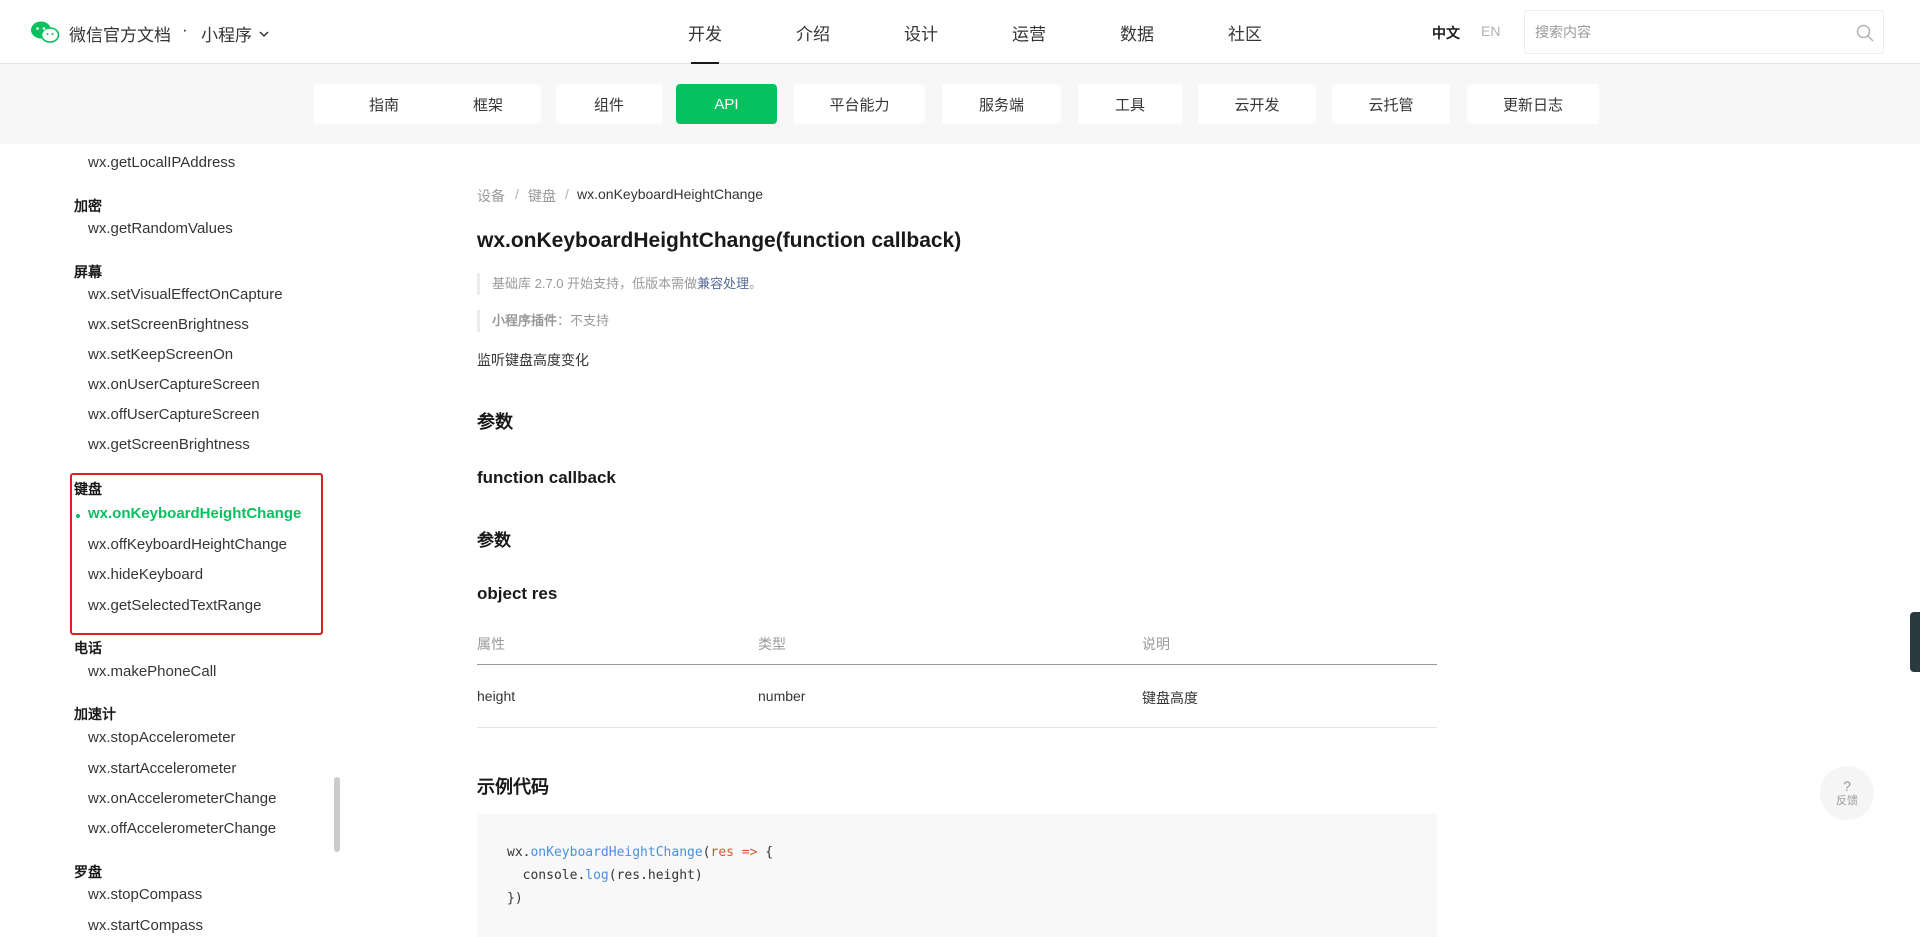  What do you see at coordinates (525, 320) in the screenshot?
I see `plugin-label: 小程序插件` at bounding box center [525, 320].